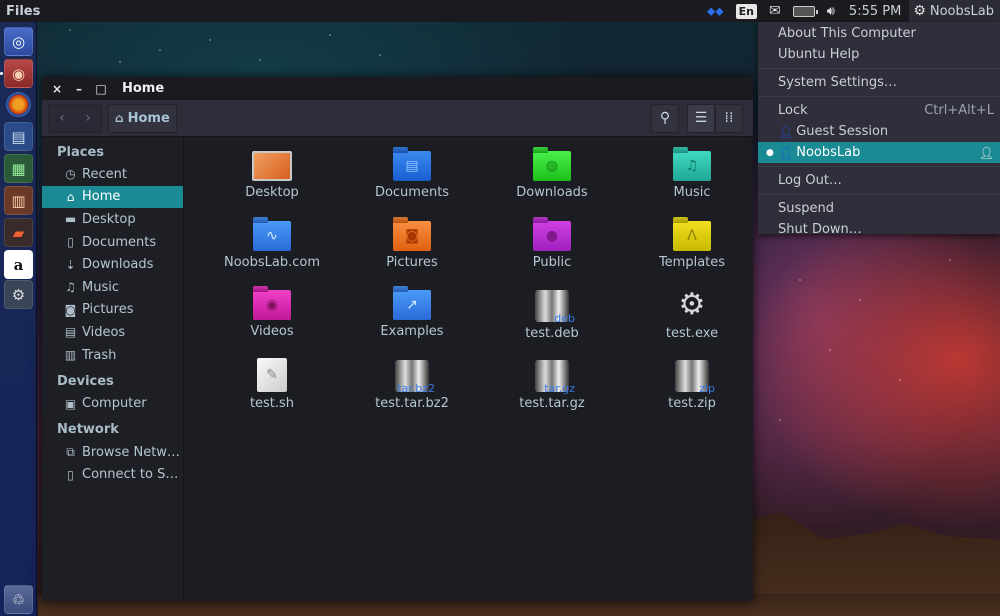 The image size is (1000, 616). I want to click on clock-indicator: 5:55 PM, so click(875, 11).